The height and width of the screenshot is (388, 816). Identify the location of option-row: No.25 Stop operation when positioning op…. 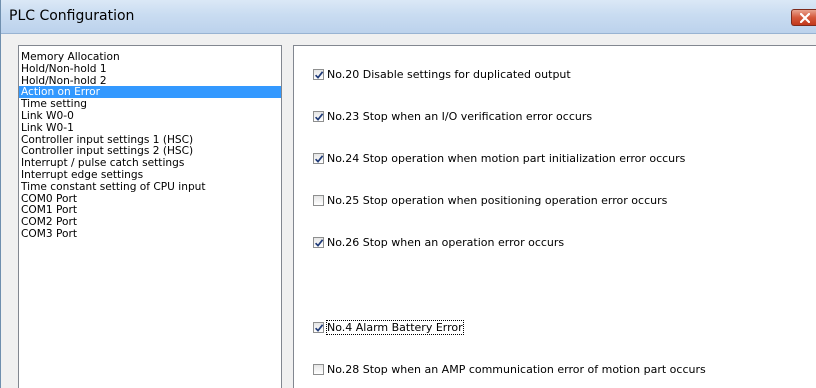
(490, 200).